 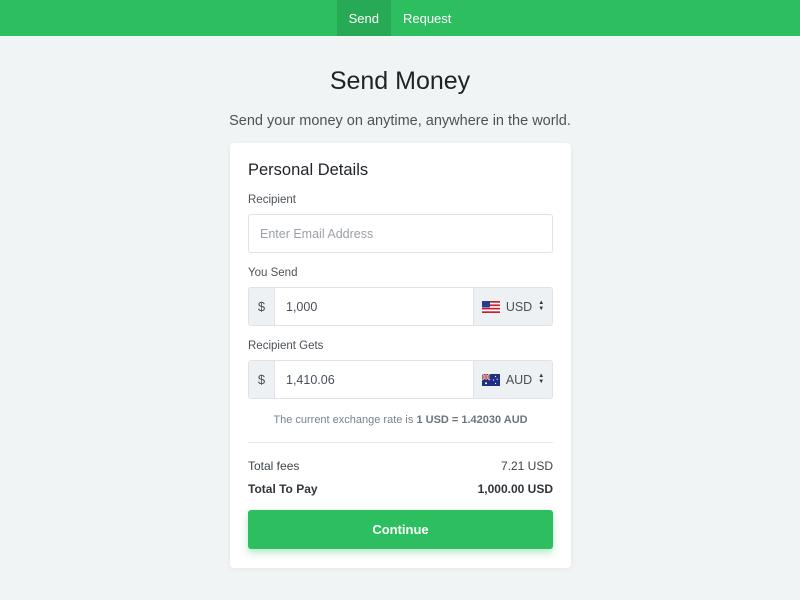 I want to click on you-send-dollar-prefix: $, so click(x=262, y=306).